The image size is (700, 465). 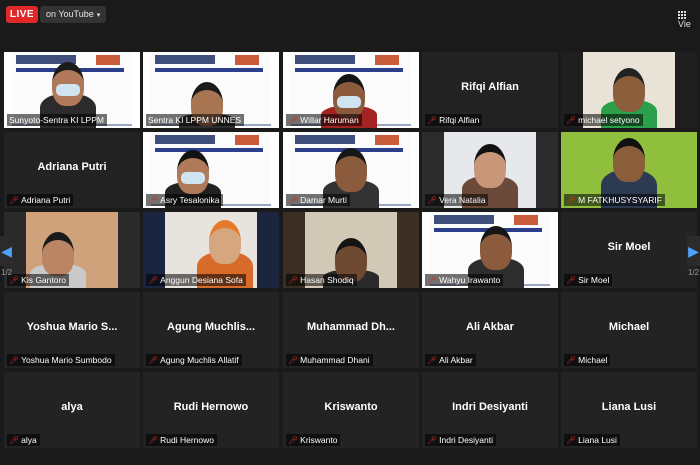 I want to click on participant-name-label: 🎤︎ Sir Moel, so click(x=588, y=280).